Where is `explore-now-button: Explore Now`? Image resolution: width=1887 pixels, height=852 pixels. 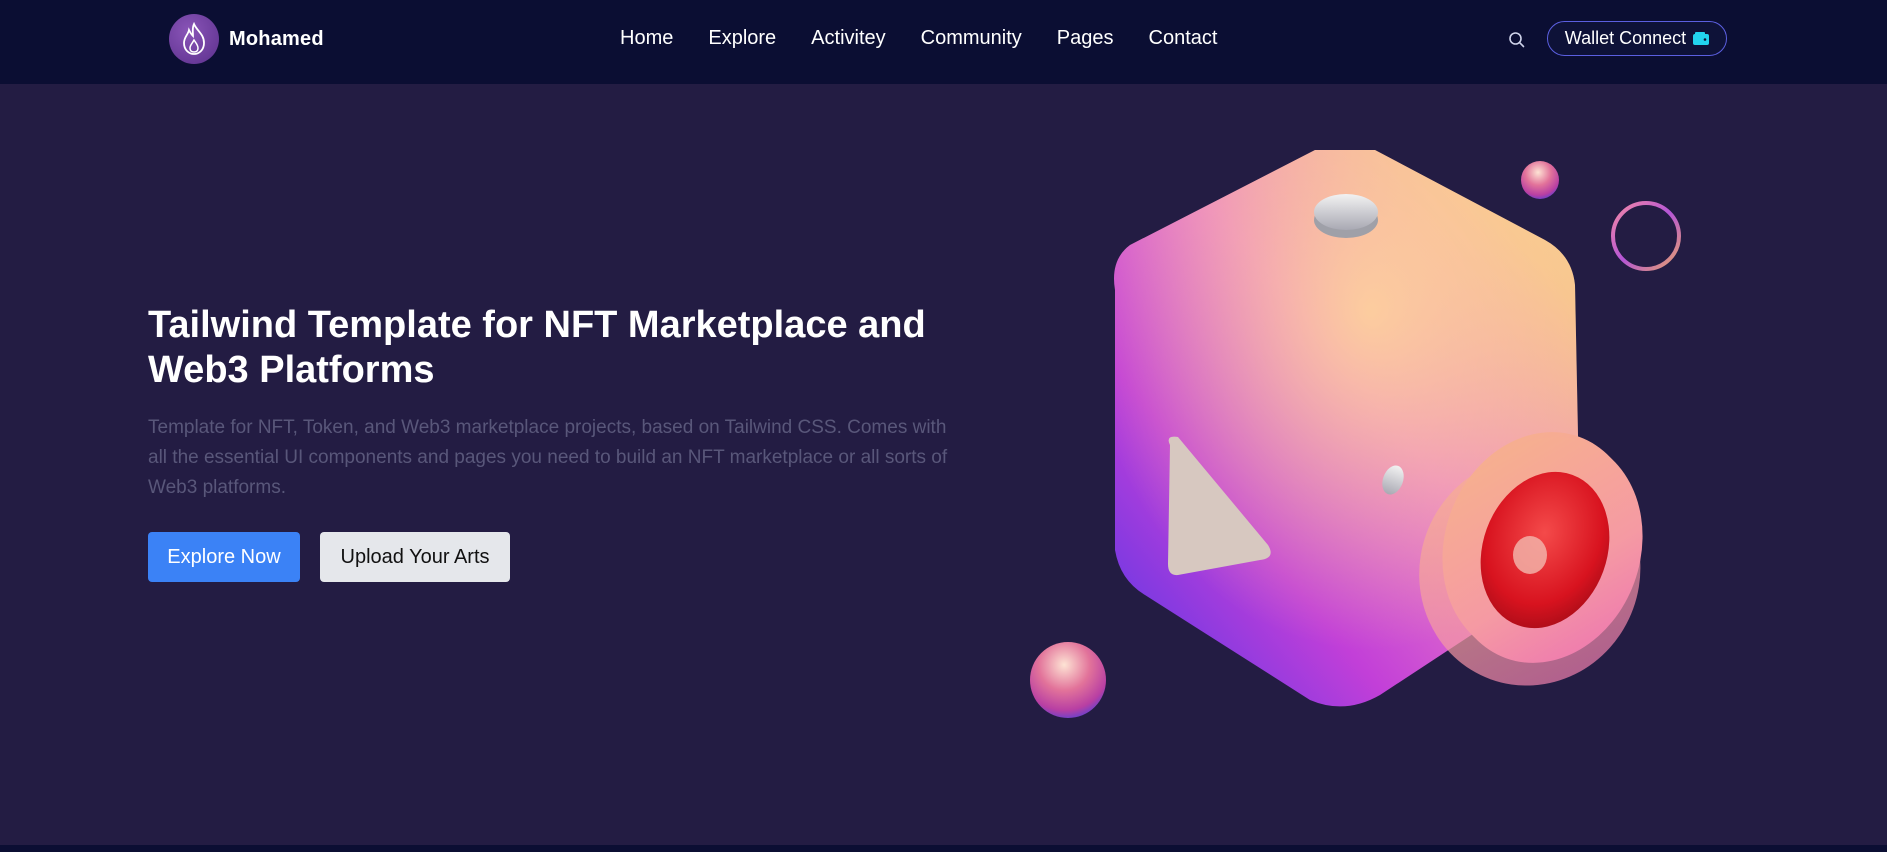
explore-now-button: Explore Now is located at coordinates (224, 557).